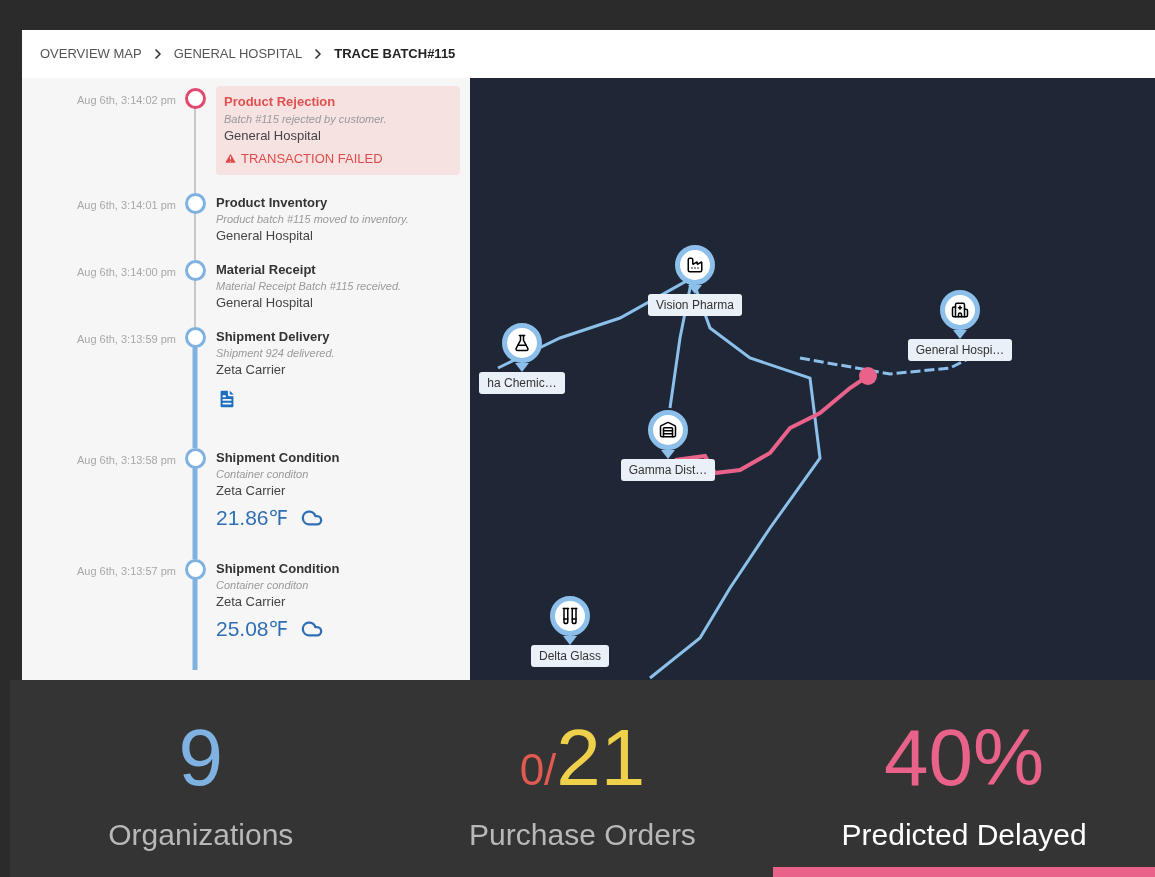 The image size is (1155, 877). What do you see at coordinates (201, 758) in the screenshot?
I see `stat-number: 9` at bounding box center [201, 758].